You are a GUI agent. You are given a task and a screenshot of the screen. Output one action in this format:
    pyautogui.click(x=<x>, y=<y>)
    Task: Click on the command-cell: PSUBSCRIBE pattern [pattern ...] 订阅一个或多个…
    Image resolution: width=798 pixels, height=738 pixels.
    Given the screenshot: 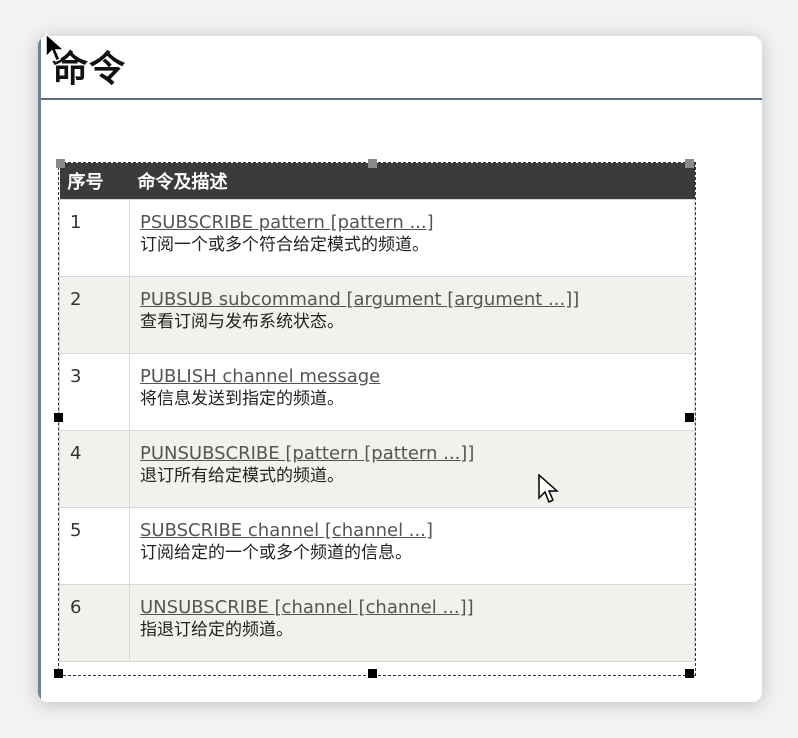 What is the action you would take?
    pyautogui.click(x=412, y=238)
    